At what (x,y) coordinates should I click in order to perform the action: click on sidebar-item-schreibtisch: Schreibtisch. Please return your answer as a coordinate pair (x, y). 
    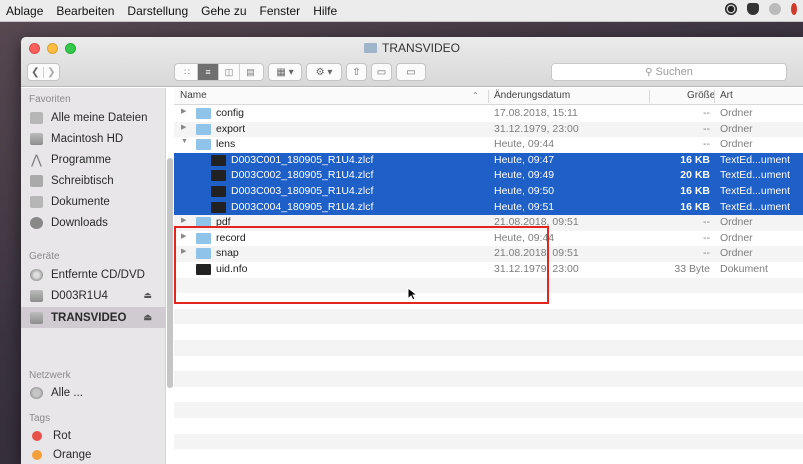
    Looking at the image, I should click on (93, 180).